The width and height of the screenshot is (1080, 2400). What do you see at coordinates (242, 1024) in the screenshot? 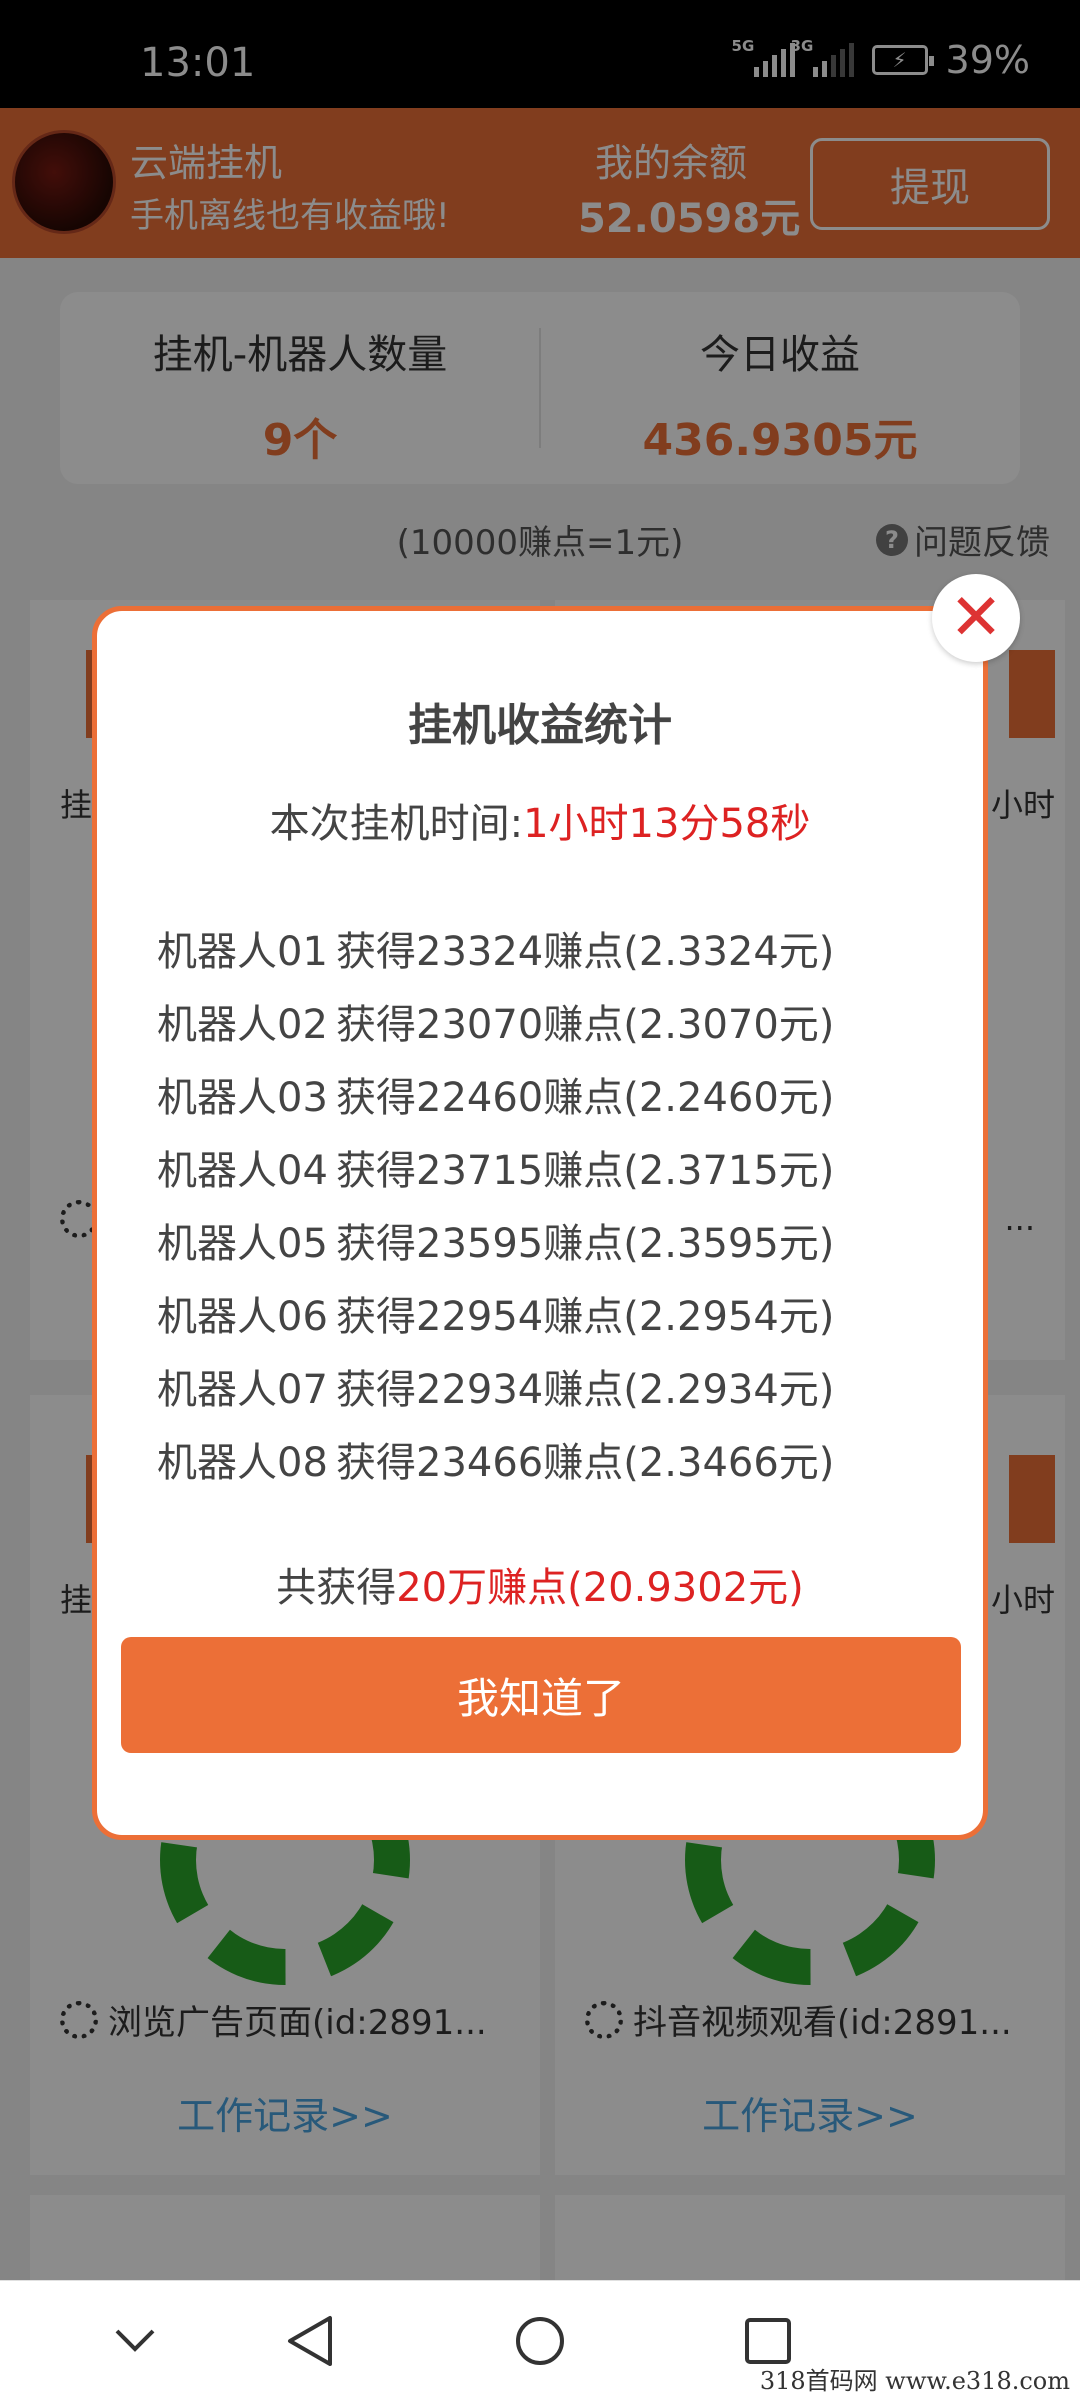
I see `robot-name: 机器人02` at bounding box center [242, 1024].